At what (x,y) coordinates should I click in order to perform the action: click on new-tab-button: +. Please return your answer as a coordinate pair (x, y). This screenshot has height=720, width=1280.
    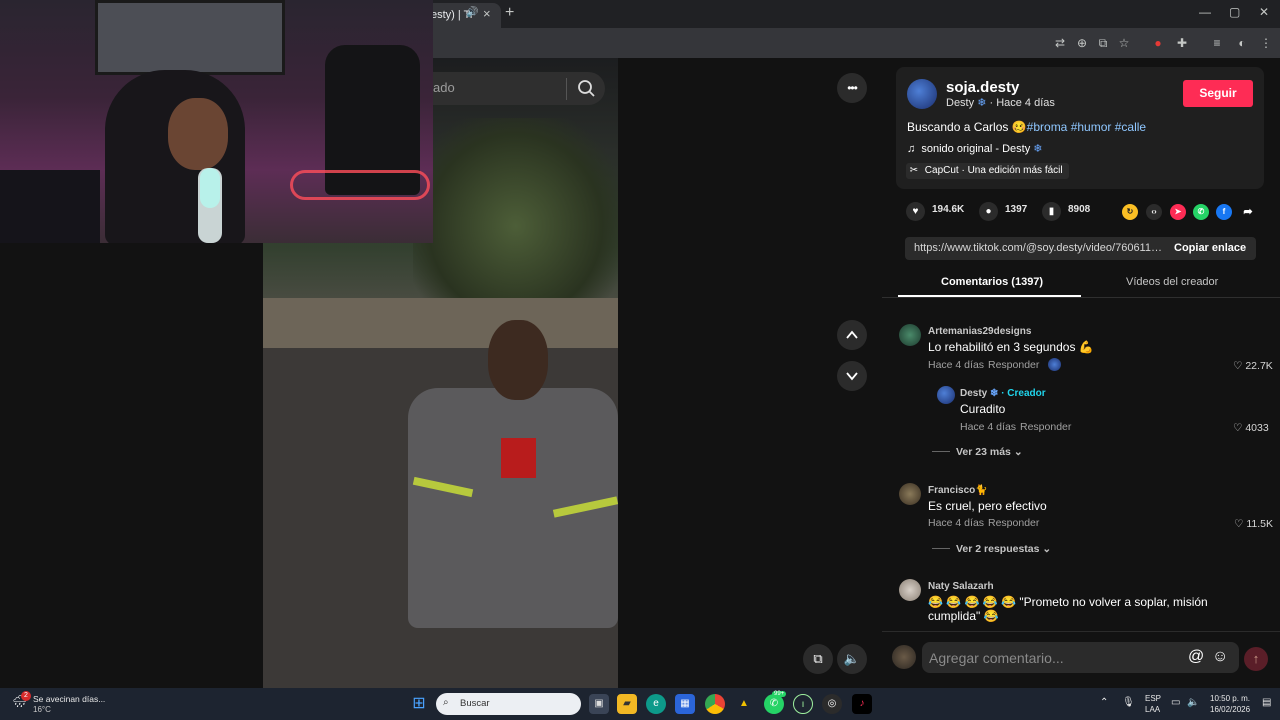
    Looking at the image, I should click on (509, 13).